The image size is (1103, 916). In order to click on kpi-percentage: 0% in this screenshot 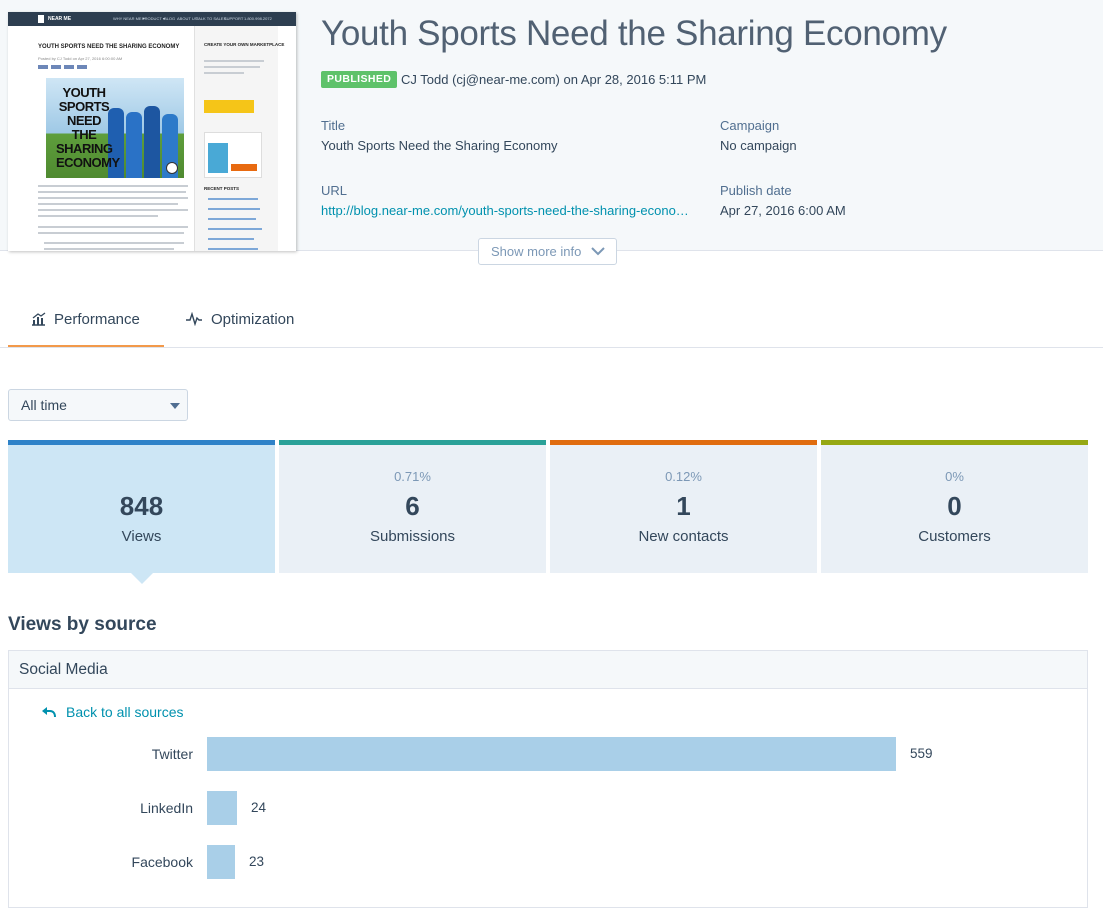, I will do `click(954, 476)`.